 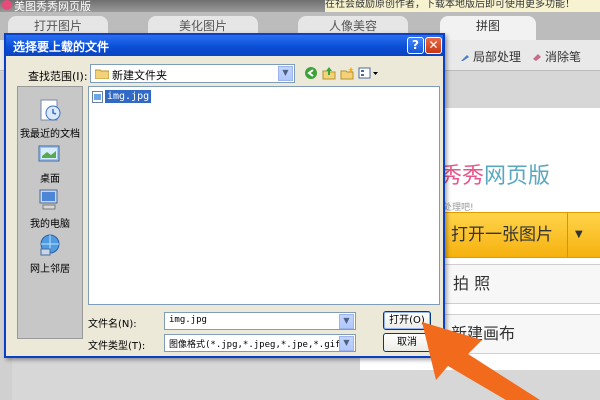 I want to click on eraser-label: 消除笔, so click(x=563, y=57).